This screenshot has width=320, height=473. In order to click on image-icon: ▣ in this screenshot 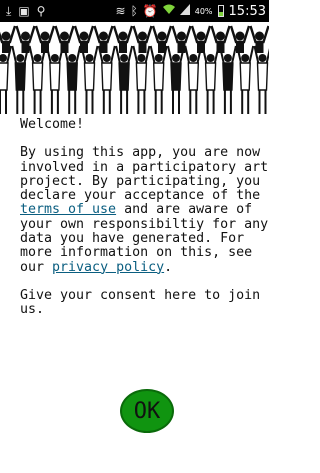, I will do `click(24, 11)`.